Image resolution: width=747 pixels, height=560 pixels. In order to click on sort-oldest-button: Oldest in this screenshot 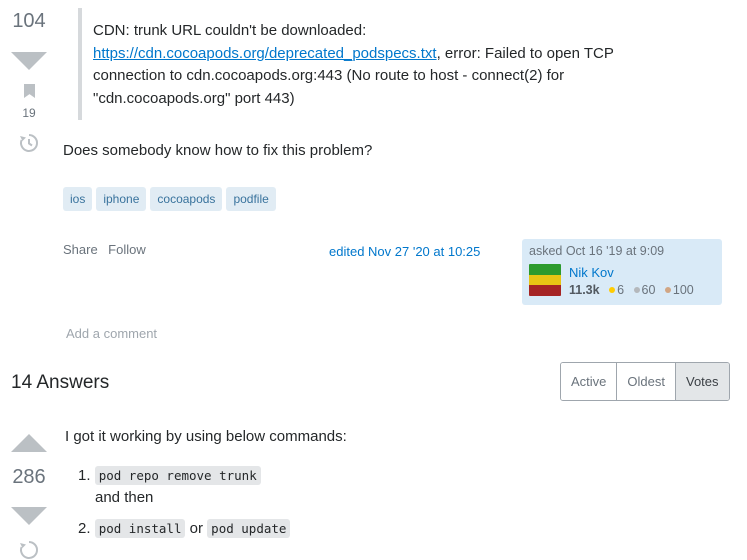, I will do `click(646, 381)`.